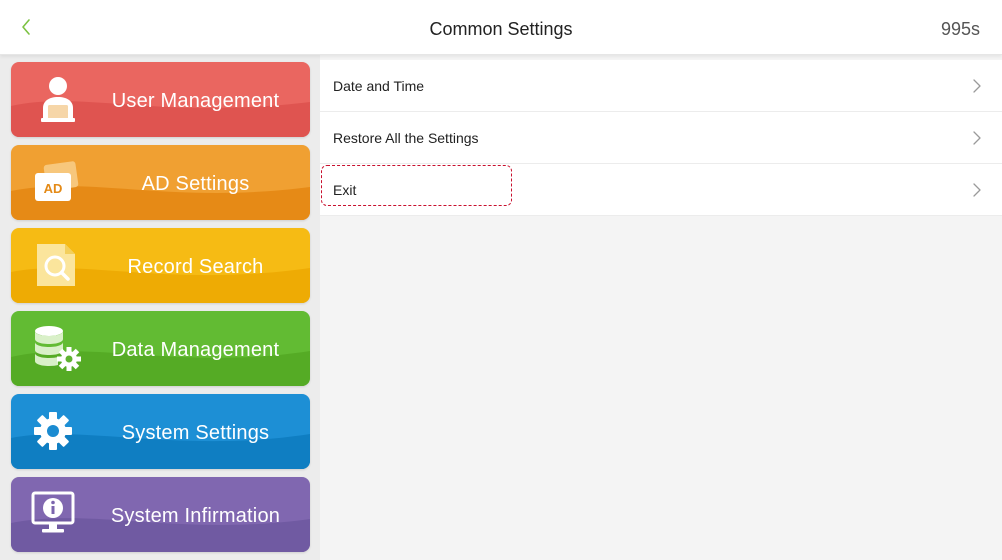 The image size is (1002, 560). I want to click on info-monitor-icon, so click(53, 512).